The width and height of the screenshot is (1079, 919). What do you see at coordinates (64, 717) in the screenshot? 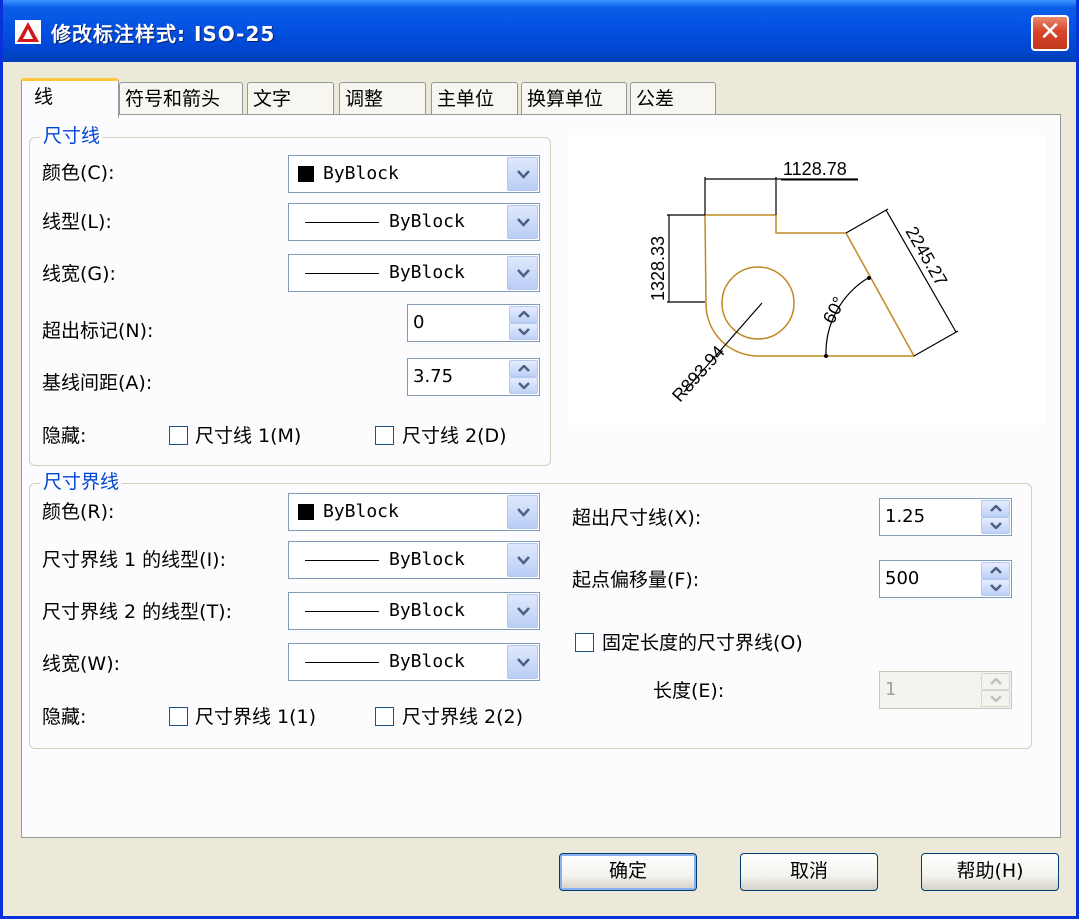
I see `ext-suppress-label: 隐藏:` at bounding box center [64, 717].